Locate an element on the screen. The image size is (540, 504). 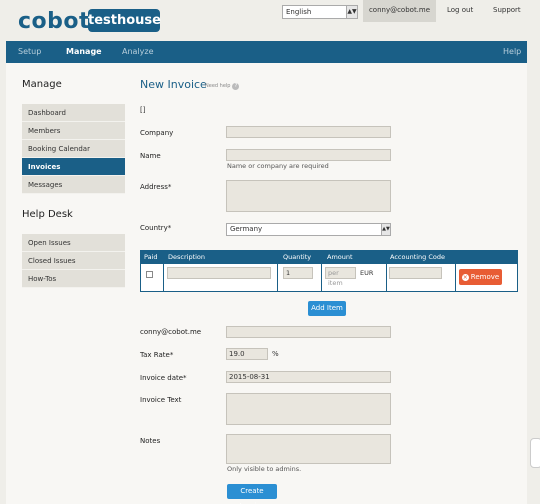
main-navbar: Setup Manage Analyze Help is located at coordinates (266, 52).